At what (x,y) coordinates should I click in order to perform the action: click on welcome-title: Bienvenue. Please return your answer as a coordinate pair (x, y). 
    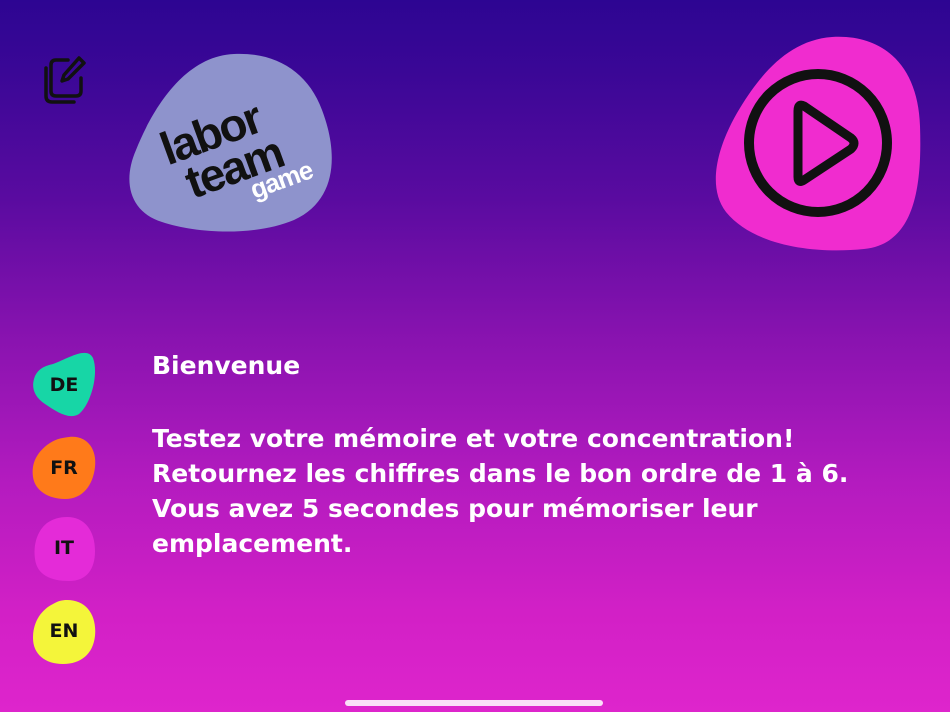
    Looking at the image, I should click on (226, 365).